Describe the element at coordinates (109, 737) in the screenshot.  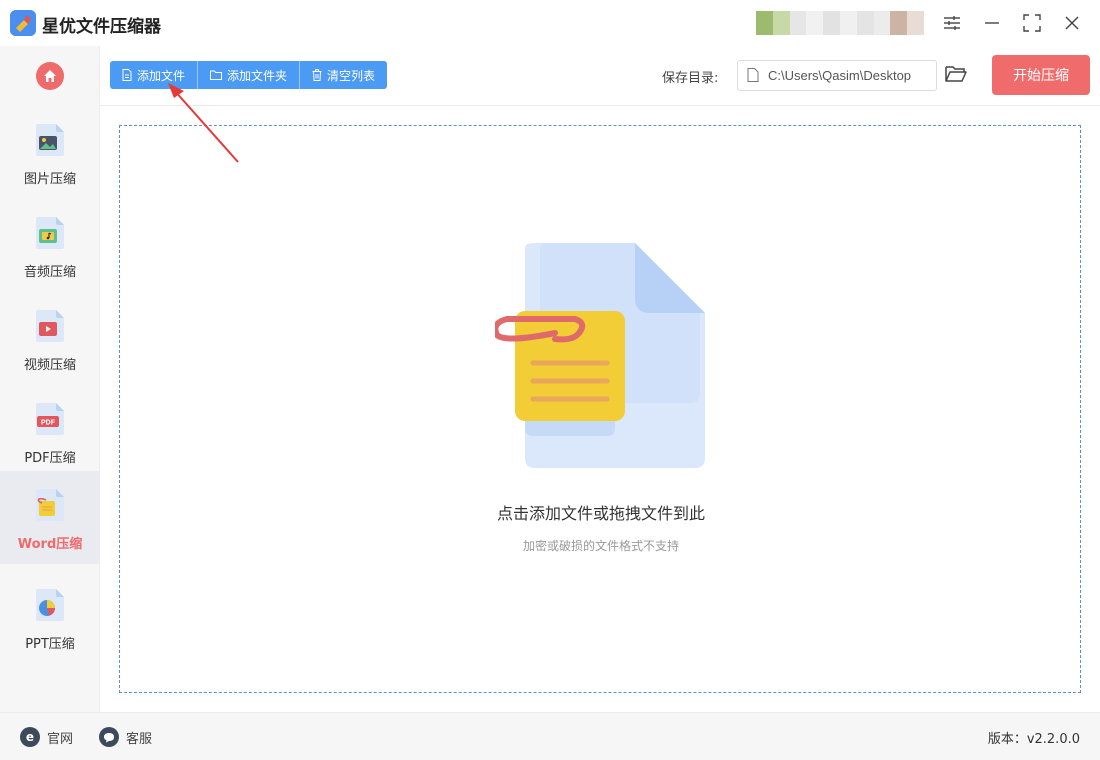
I see `chat-bubble-icon` at that location.